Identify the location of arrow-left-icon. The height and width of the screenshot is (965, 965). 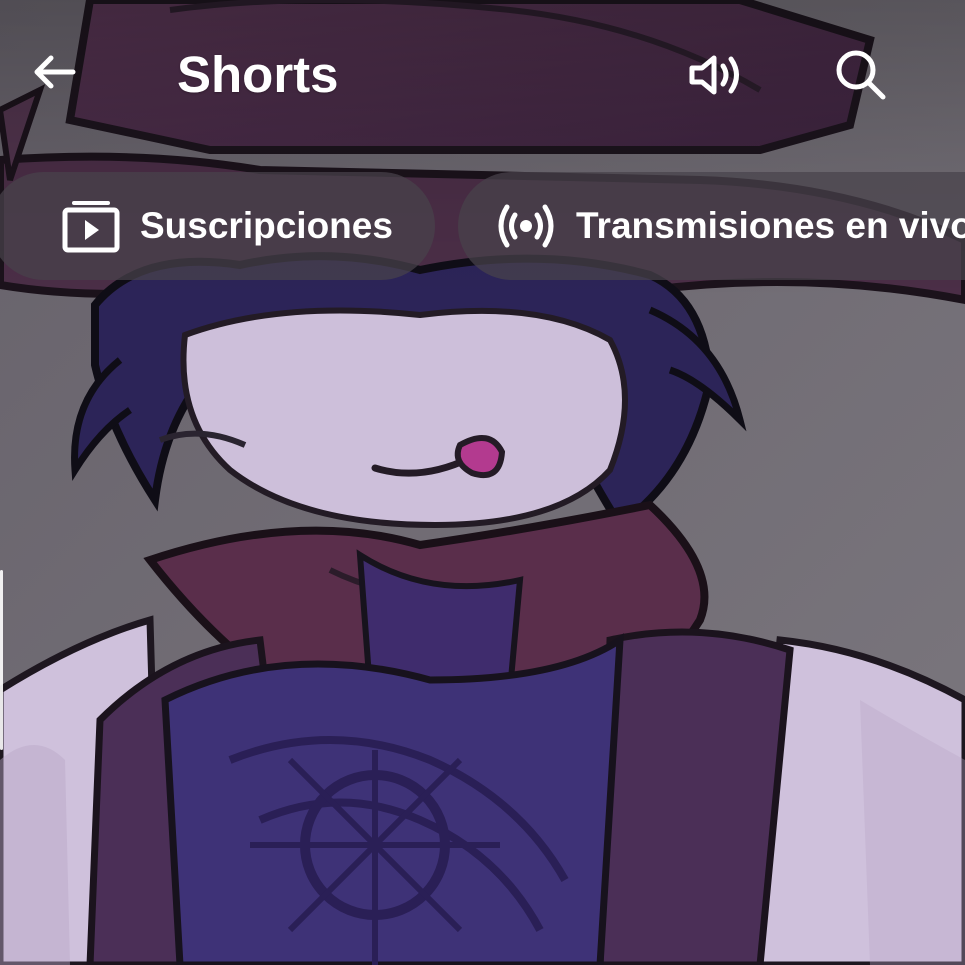
(54, 74).